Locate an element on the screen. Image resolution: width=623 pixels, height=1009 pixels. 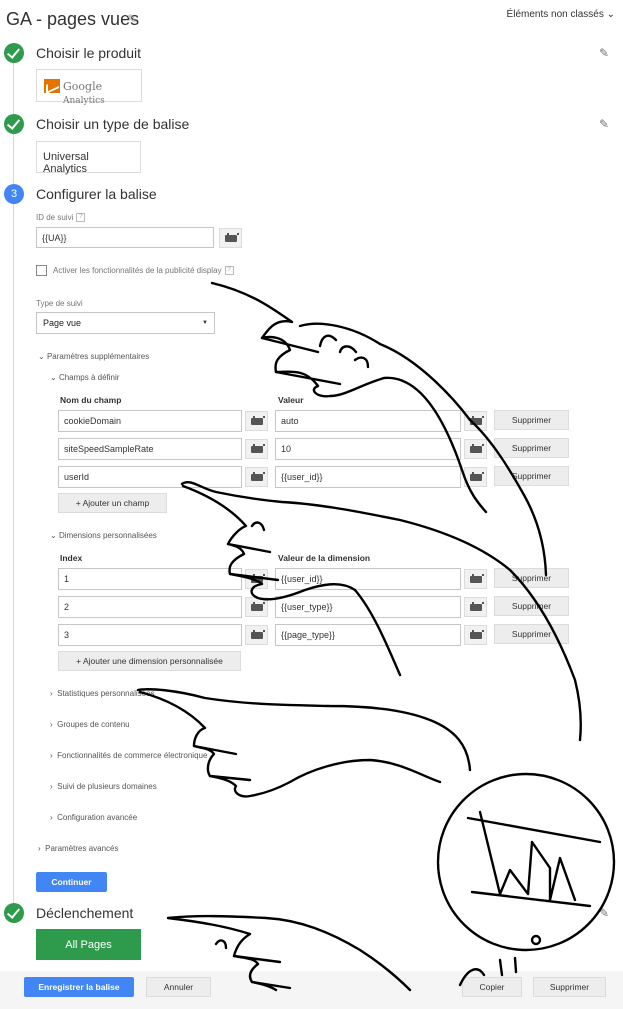
index-header: Index is located at coordinates (71, 558).